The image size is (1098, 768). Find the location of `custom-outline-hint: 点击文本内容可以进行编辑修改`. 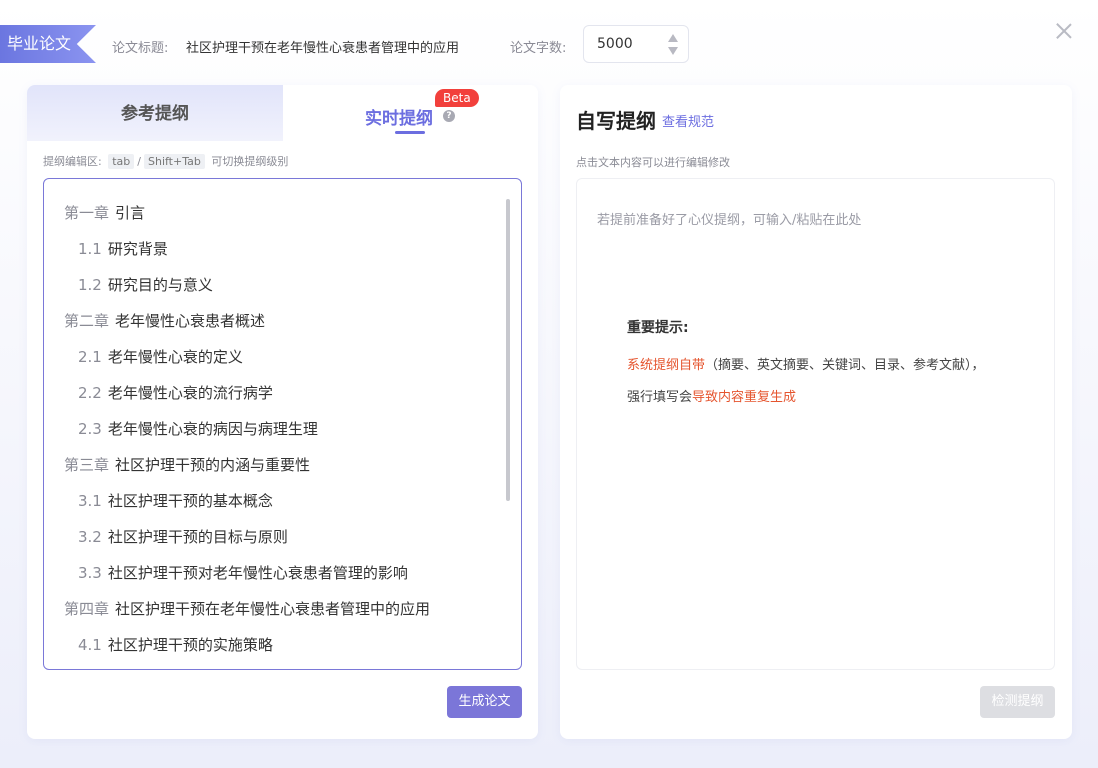

custom-outline-hint: 点击文本内容可以进行编辑修改 is located at coordinates (653, 162).